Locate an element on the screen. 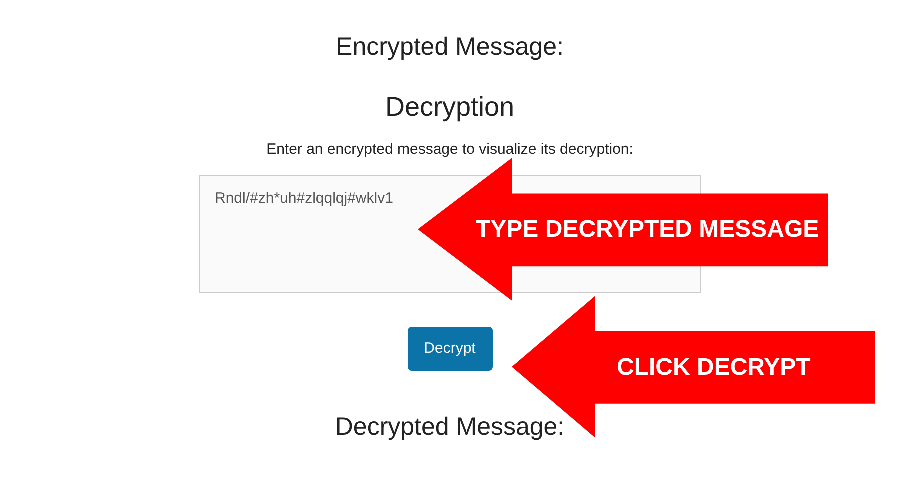  callout-label: CLICK DECRYPT is located at coordinates (714, 368).